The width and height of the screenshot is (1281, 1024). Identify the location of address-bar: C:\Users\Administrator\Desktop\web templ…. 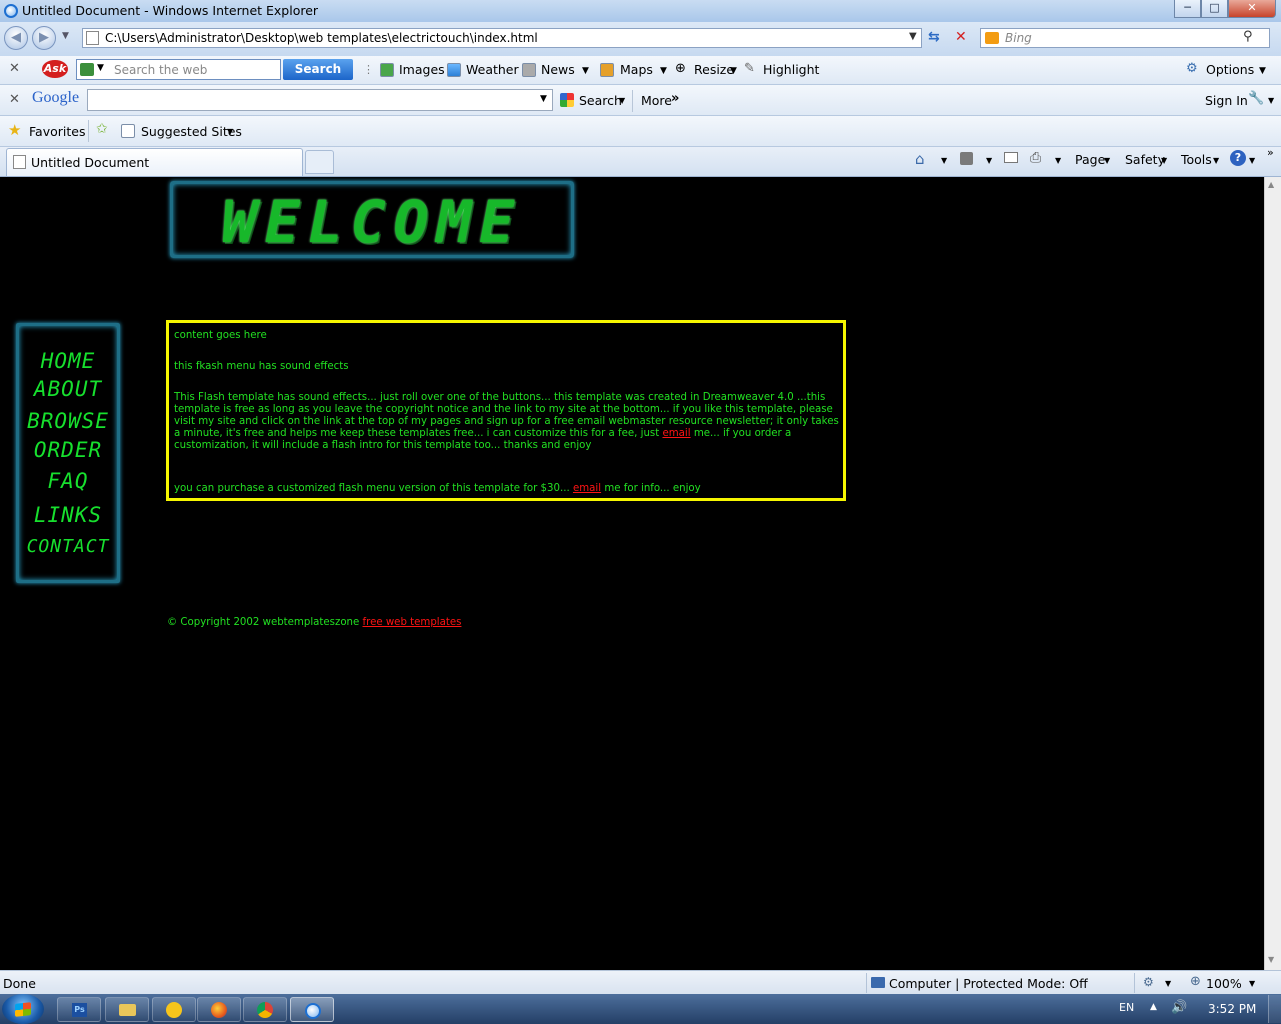
(502, 38).